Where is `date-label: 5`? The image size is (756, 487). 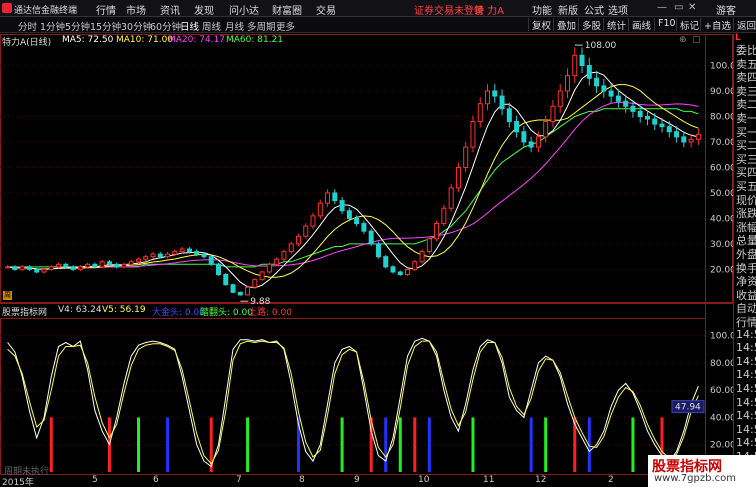 date-label: 5 is located at coordinates (95, 480).